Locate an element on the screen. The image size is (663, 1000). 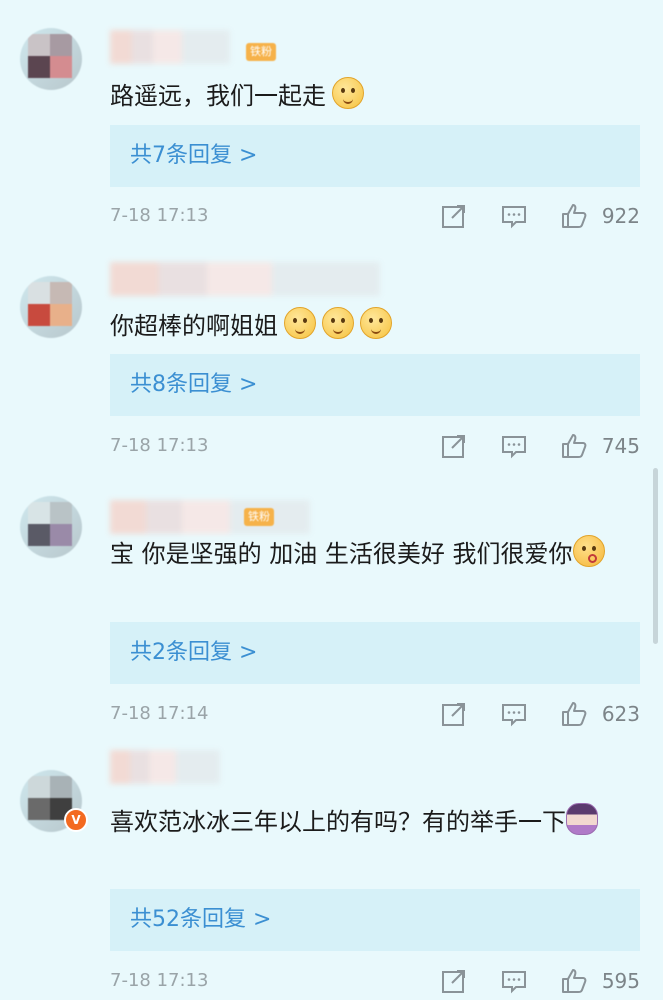
comment-meta: 7-18 17:13 595 is located at coordinates (375, 981).